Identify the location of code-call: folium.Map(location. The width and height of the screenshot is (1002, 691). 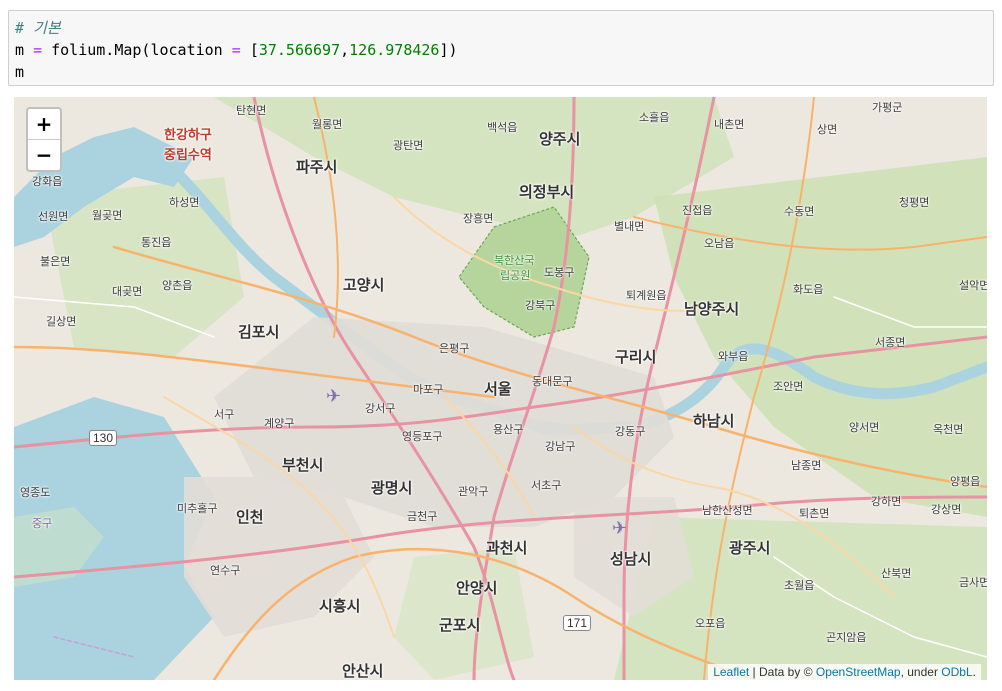
(137, 50).